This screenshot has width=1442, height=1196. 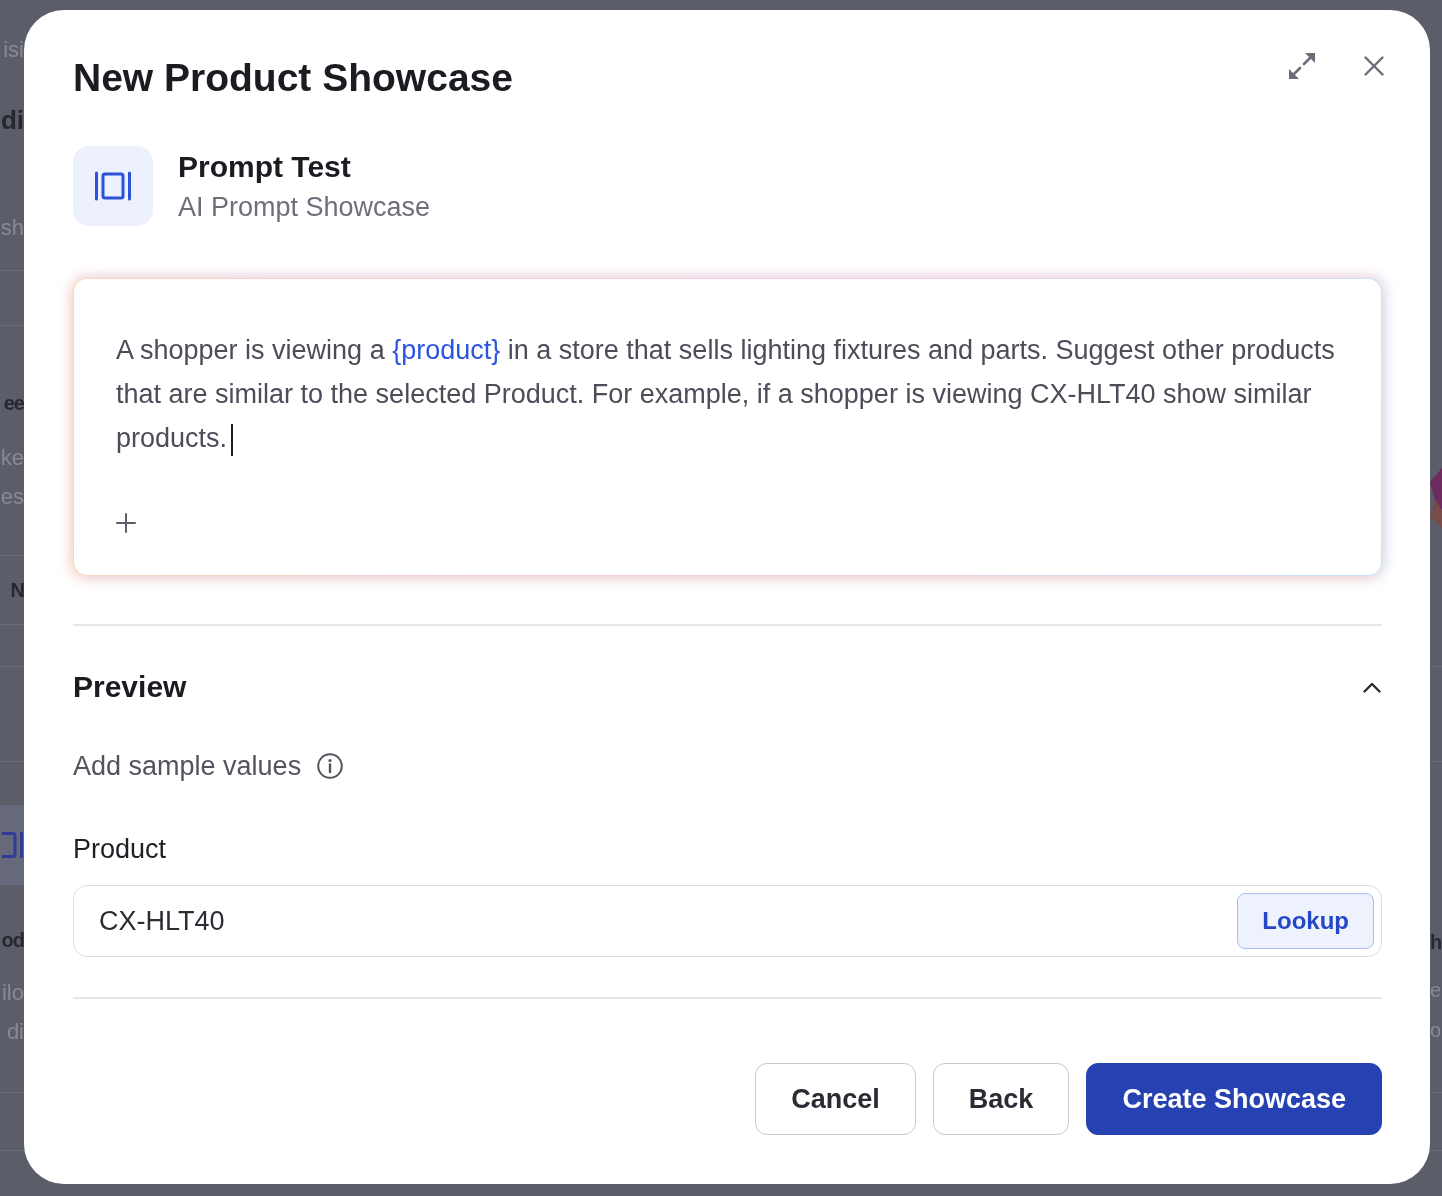 I want to click on background-heading: N, so click(x=16, y=590).